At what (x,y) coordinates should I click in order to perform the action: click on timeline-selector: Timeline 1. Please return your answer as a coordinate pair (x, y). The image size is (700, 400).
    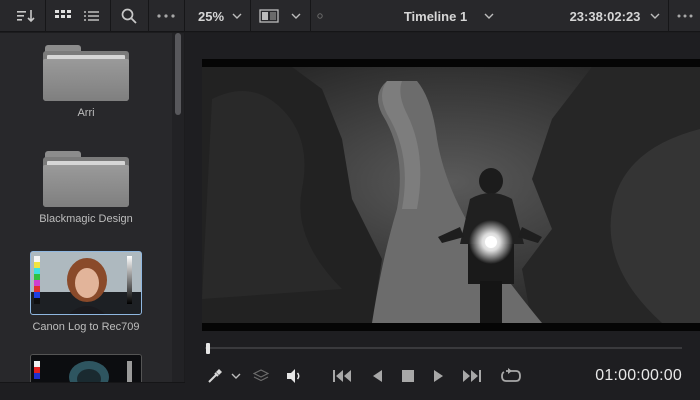
    Looking at the image, I should click on (435, 16).